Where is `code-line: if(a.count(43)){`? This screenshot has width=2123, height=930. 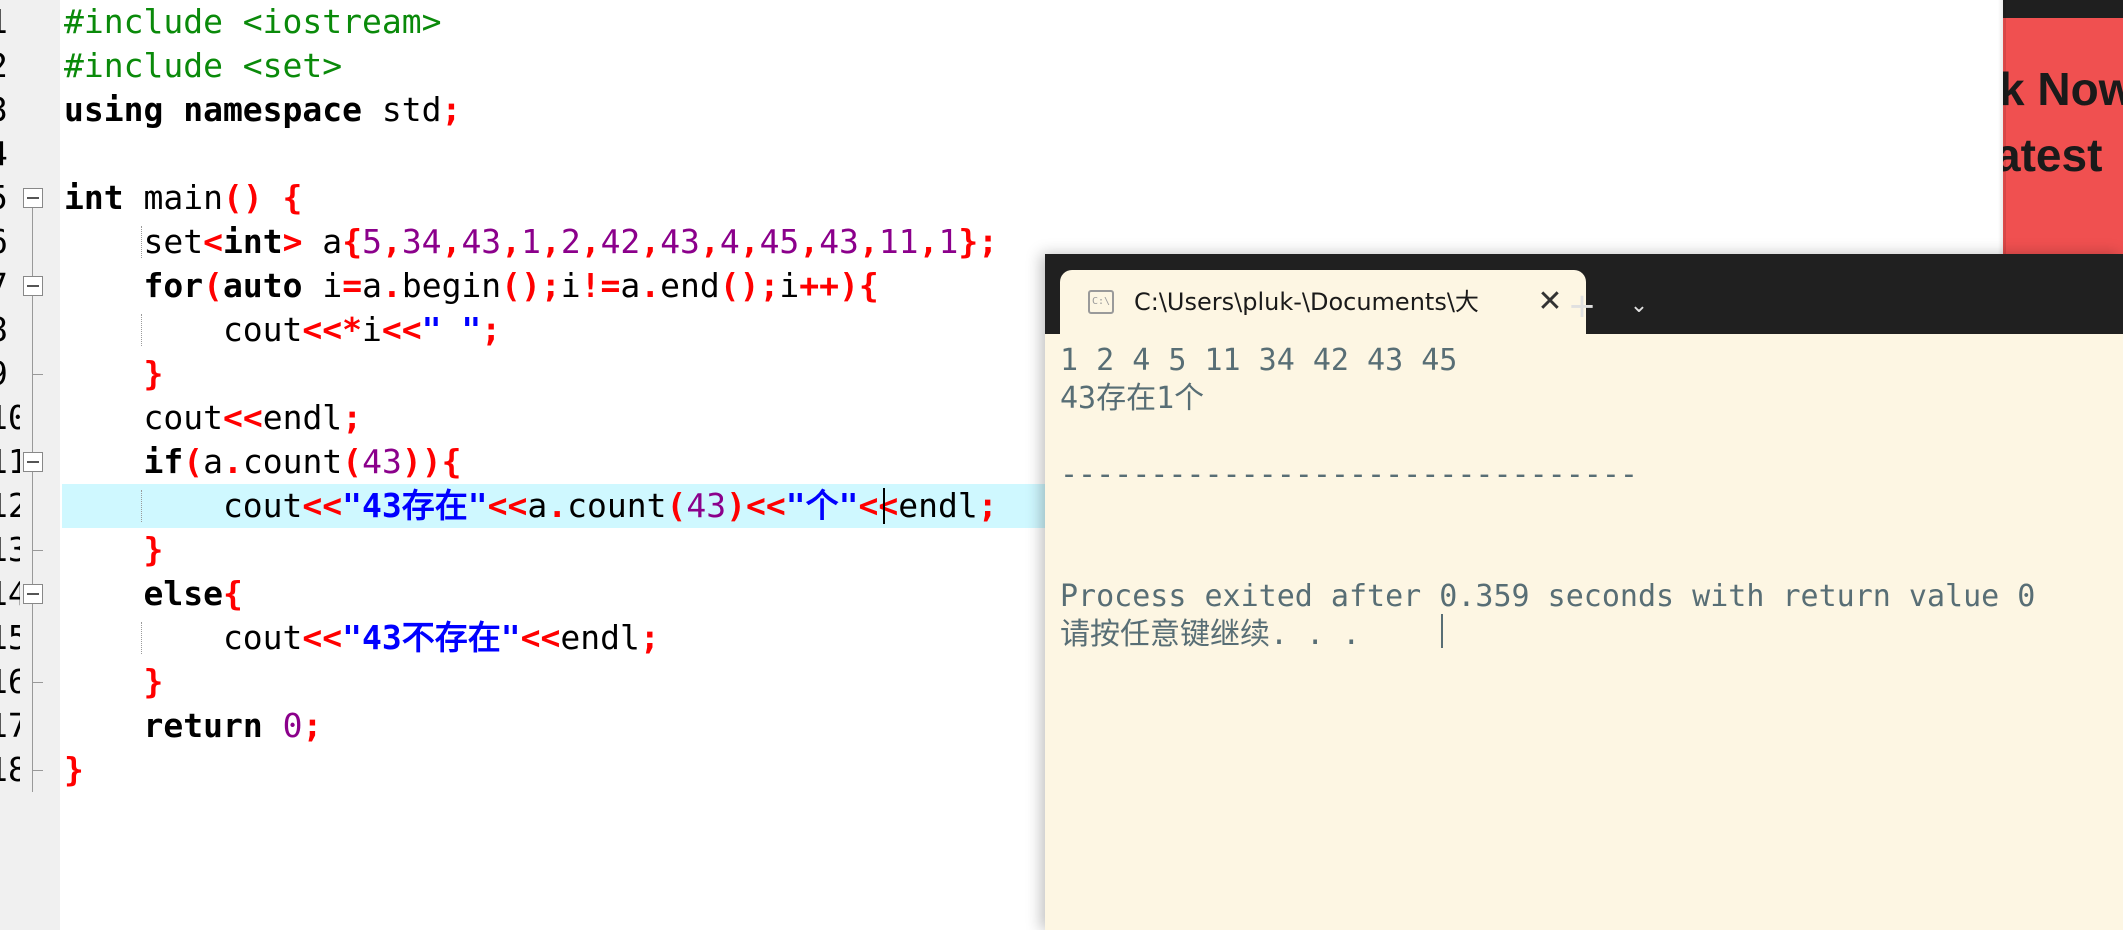 code-line: if(a.count(43)){ is located at coordinates (262, 462).